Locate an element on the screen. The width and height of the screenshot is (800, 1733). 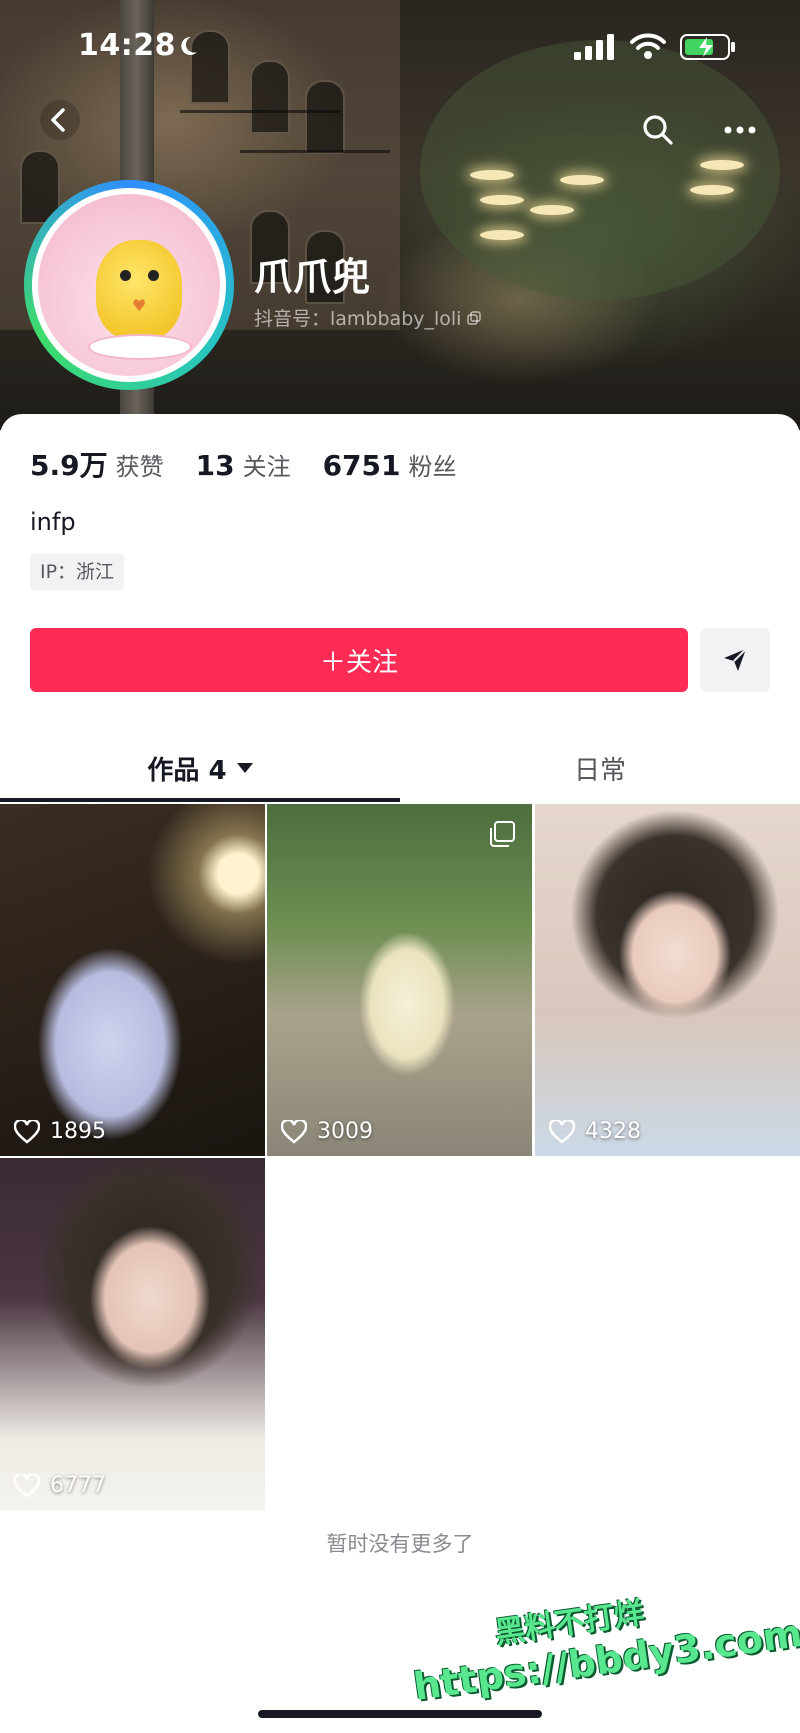
tree-canopy is located at coordinates (600, 170).